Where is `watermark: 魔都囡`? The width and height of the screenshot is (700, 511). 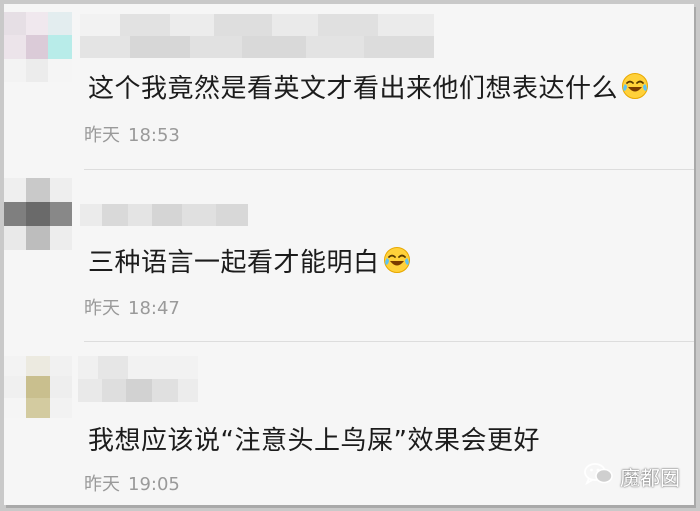
watermark: 魔都囡 is located at coordinates (632, 476).